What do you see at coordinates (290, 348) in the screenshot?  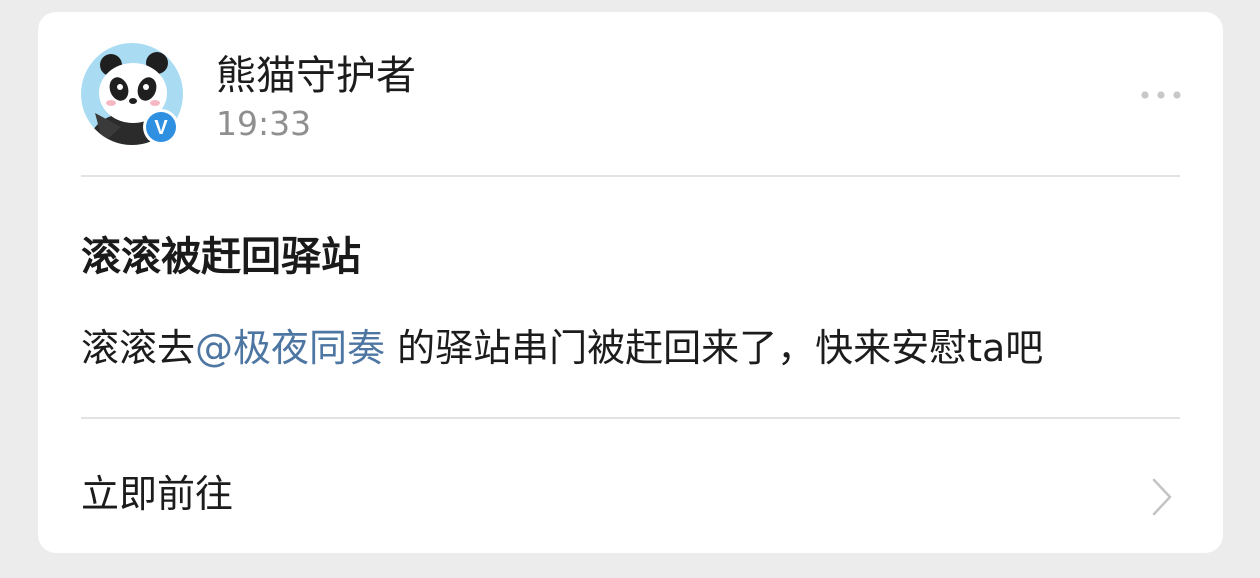 I see `user-mention-link: @极夜同奏` at bounding box center [290, 348].